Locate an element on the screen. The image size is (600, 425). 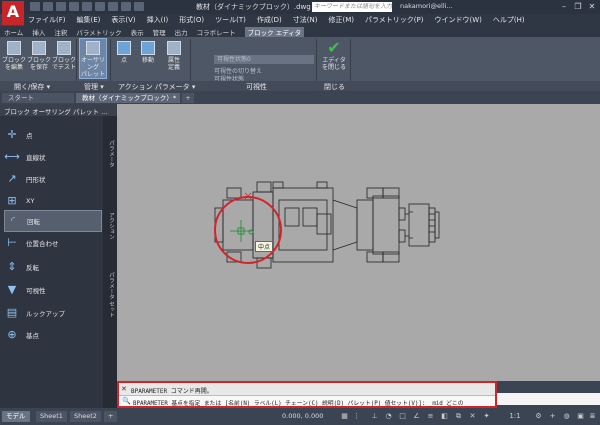
tab-annotate: 注釈 is located at coordinates (60, 32).